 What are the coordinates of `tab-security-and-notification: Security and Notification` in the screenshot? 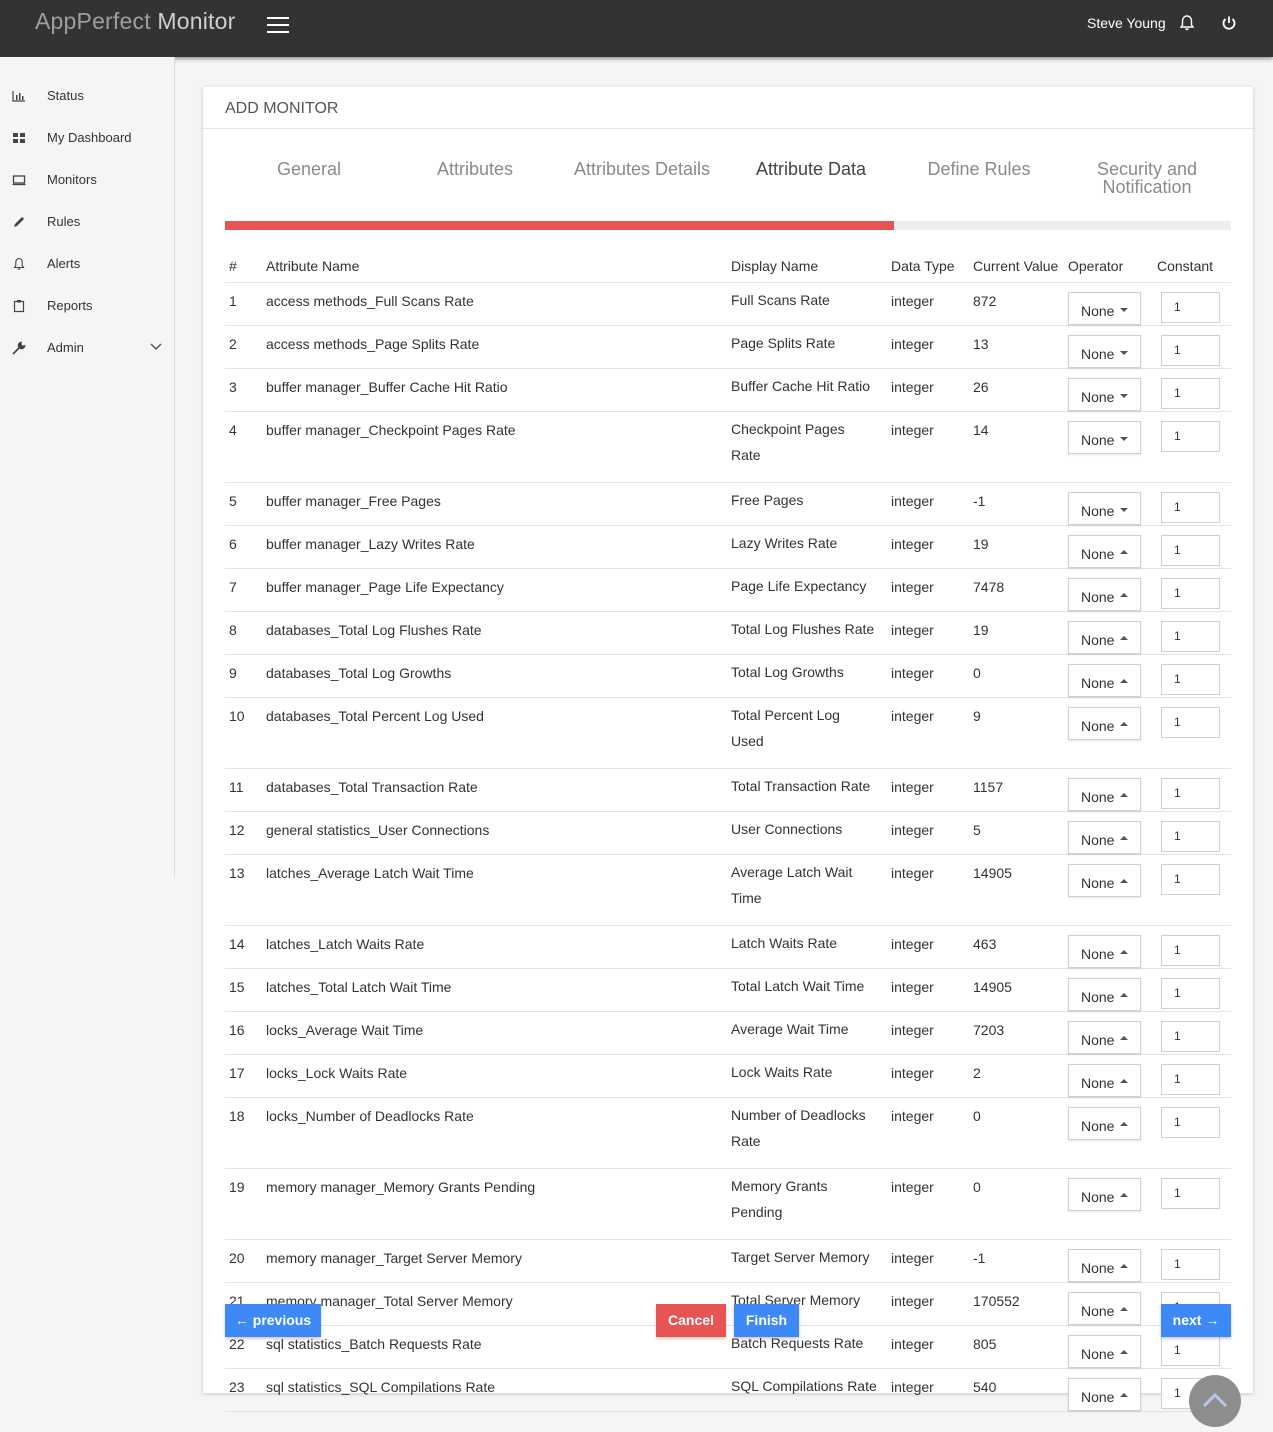 It's located at (1147, 178).